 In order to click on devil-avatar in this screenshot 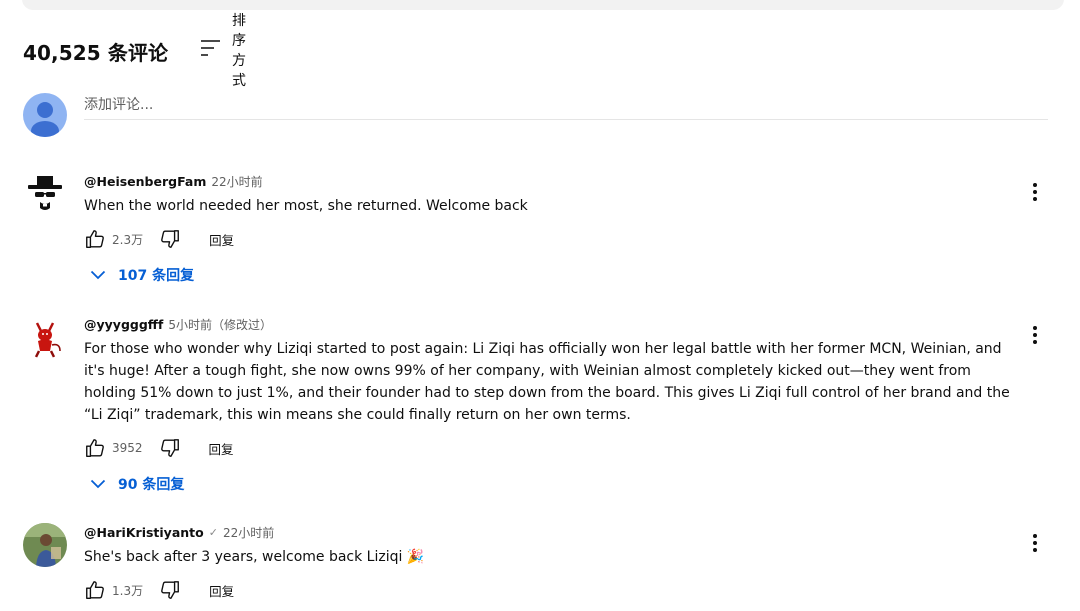, I will do `click(45, 337)`.